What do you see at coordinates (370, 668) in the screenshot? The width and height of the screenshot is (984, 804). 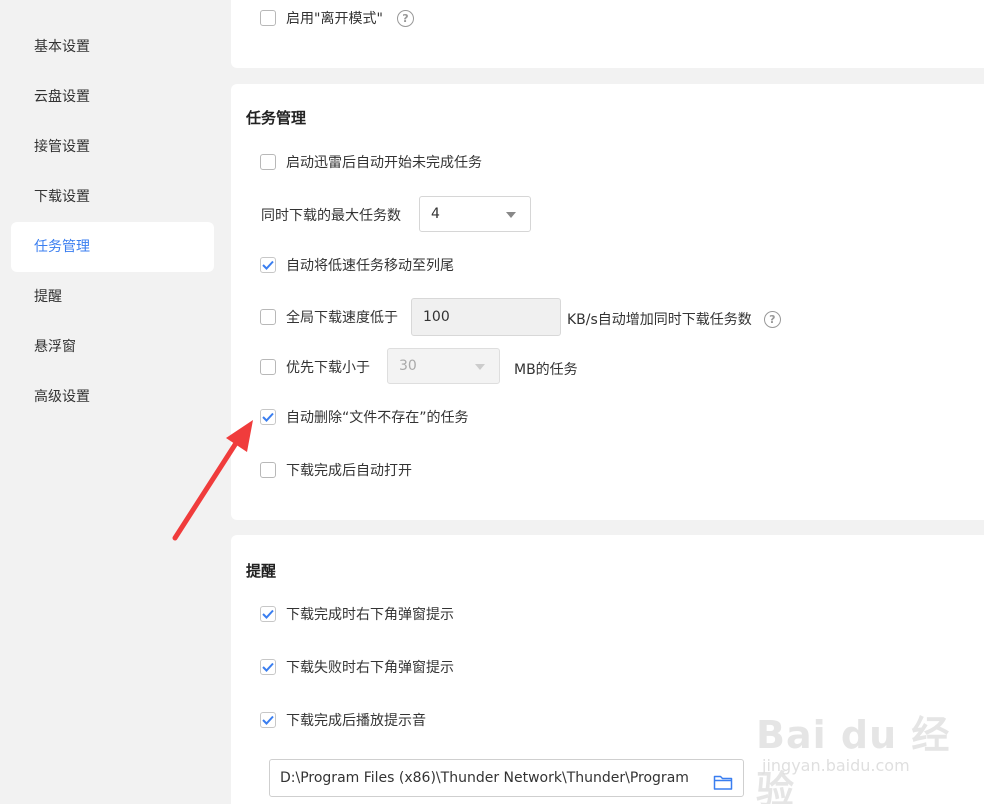 I see `fail-popup-label: 下载失败时右下角弹窗提示` at bounding box center [370, 668].